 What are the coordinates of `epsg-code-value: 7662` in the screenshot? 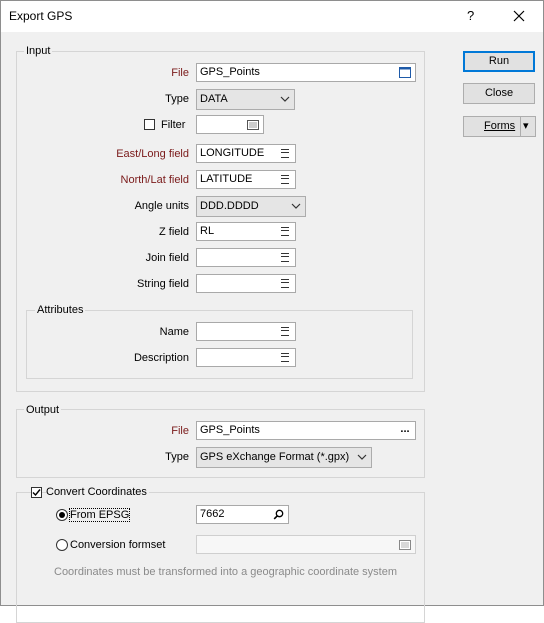 It's located at (212, 514).